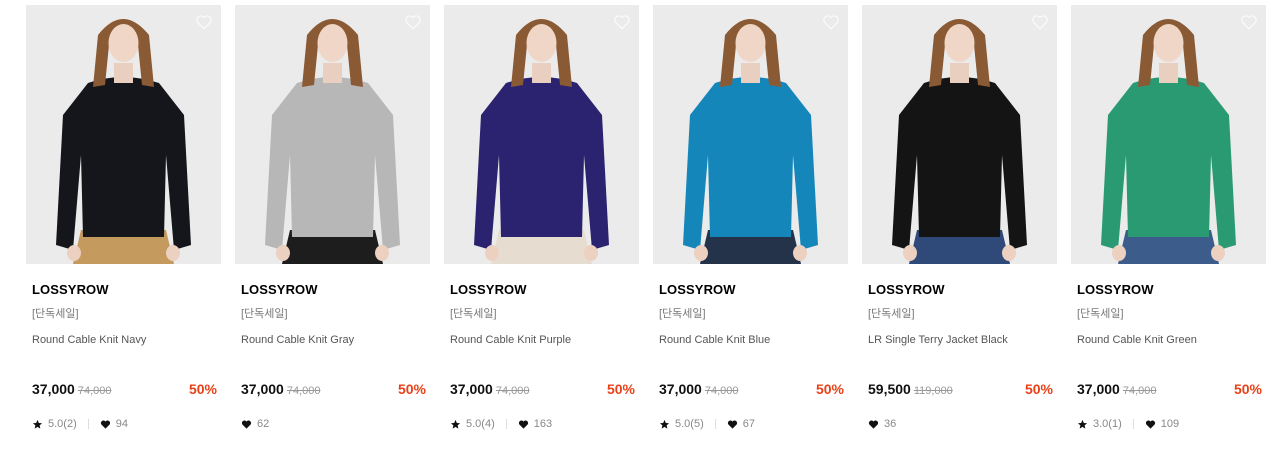  Describe the element at coordinates (263, 424) in the screenshot. I see `like-count: 62` at that location.